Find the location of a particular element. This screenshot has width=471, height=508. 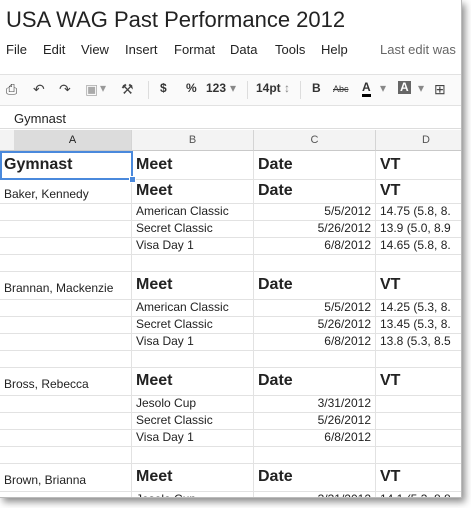

cell-c12: Date is located at coordinates (315, 381).